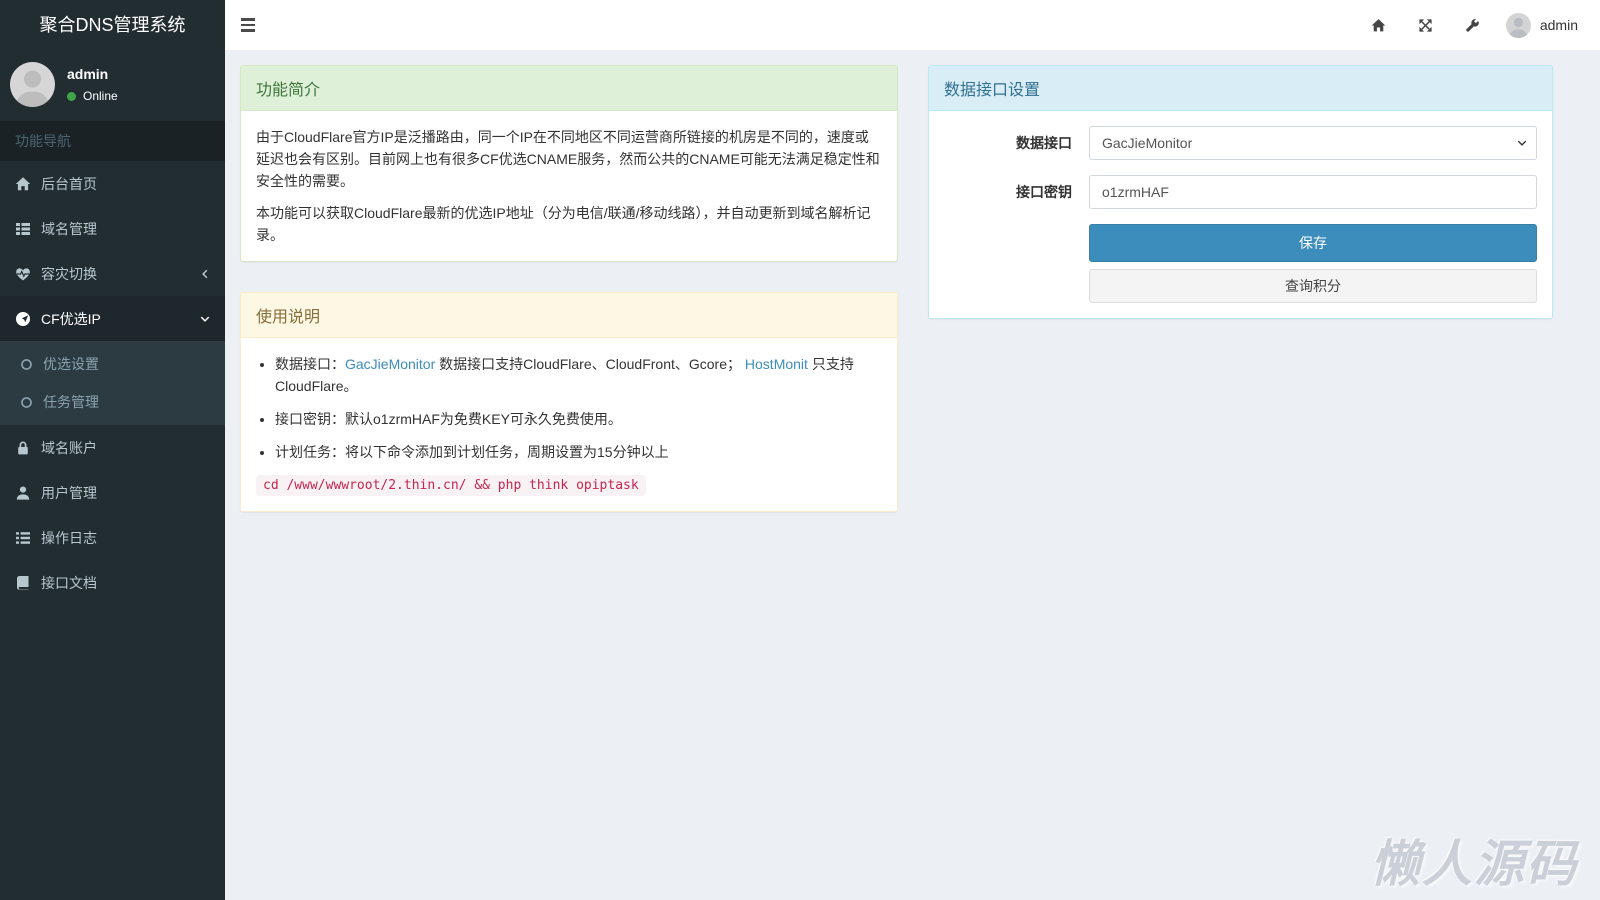 Image resolution: width=1600 pixels, height=900 pixels. What do you see at coordinates (112, 492) in the screenshot?
I see `sidebar-item-user-management: 用户管理` at bounding box center [112, 492].